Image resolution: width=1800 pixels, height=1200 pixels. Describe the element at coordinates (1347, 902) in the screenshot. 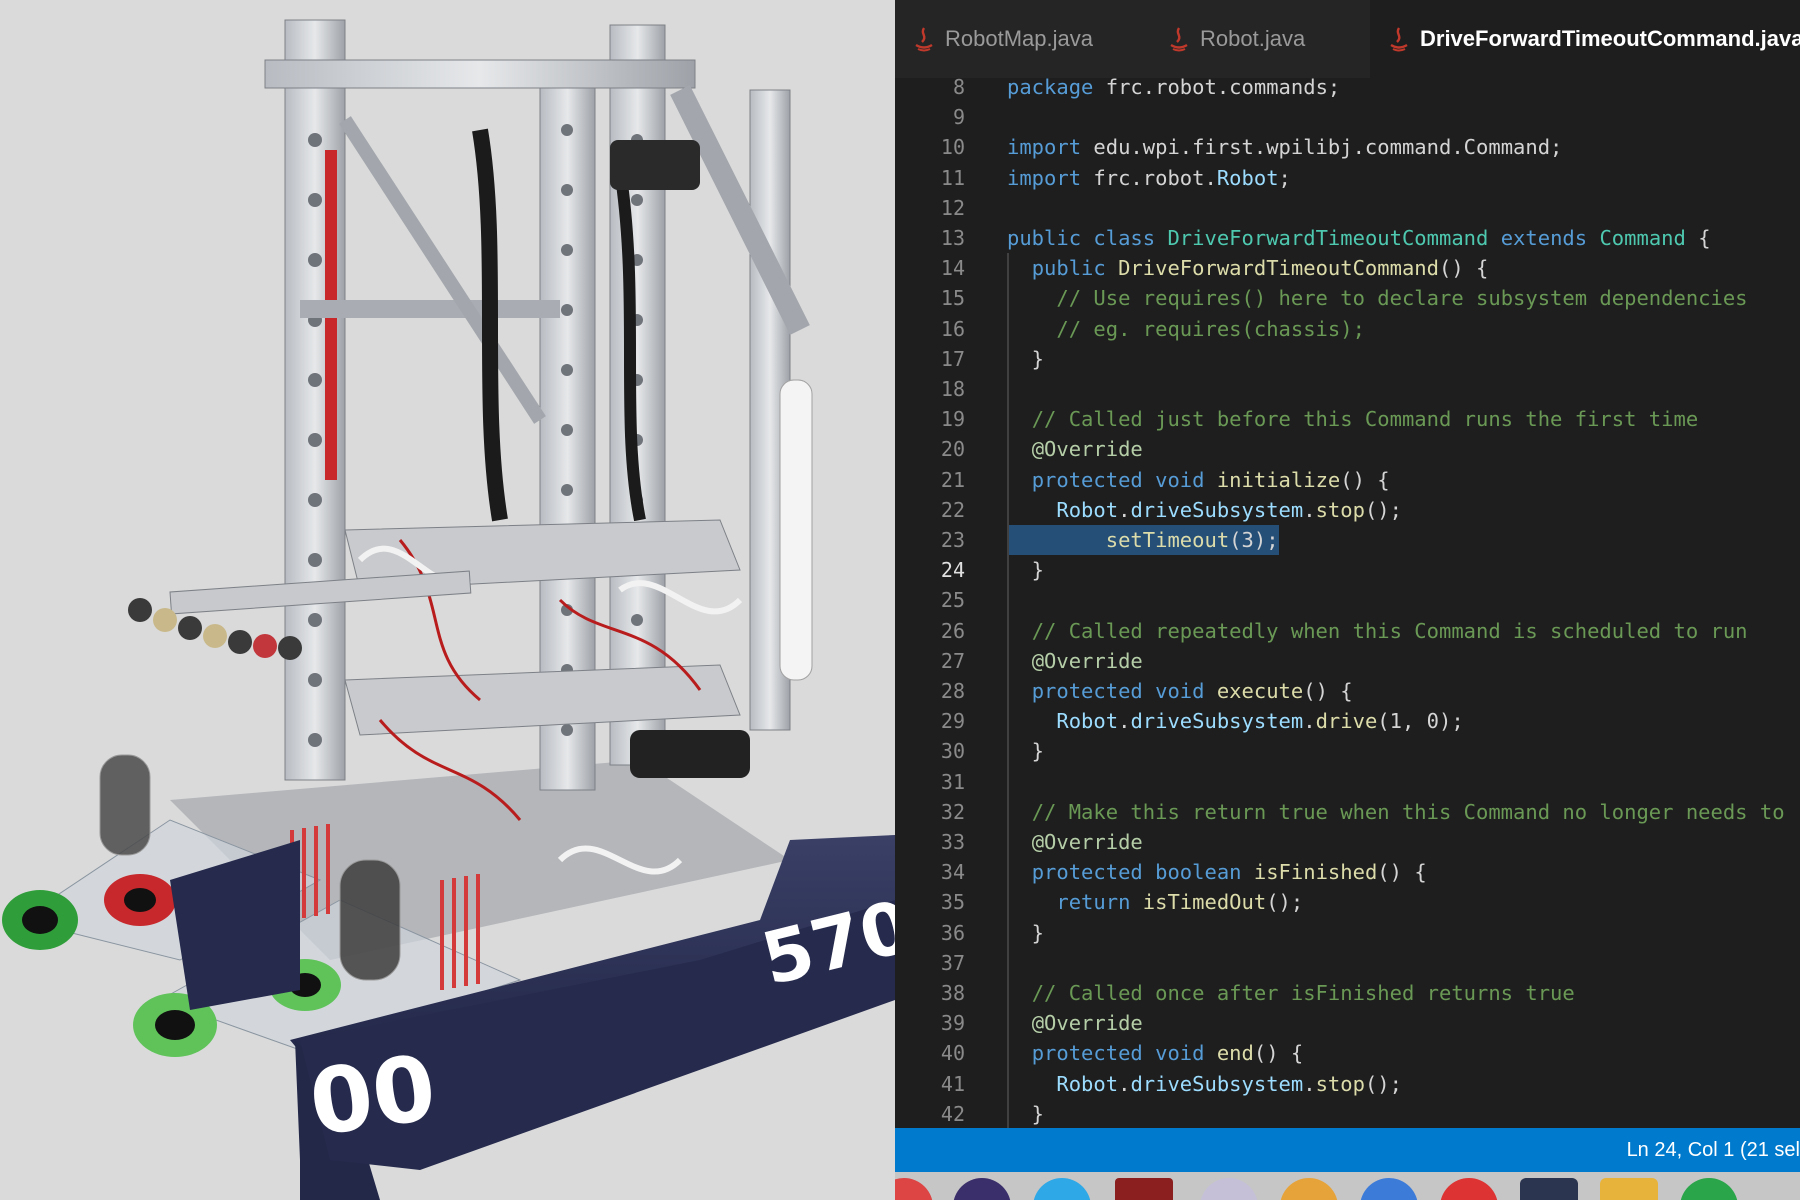

I see `code-line: 35 return isTimedOut();` at that location.